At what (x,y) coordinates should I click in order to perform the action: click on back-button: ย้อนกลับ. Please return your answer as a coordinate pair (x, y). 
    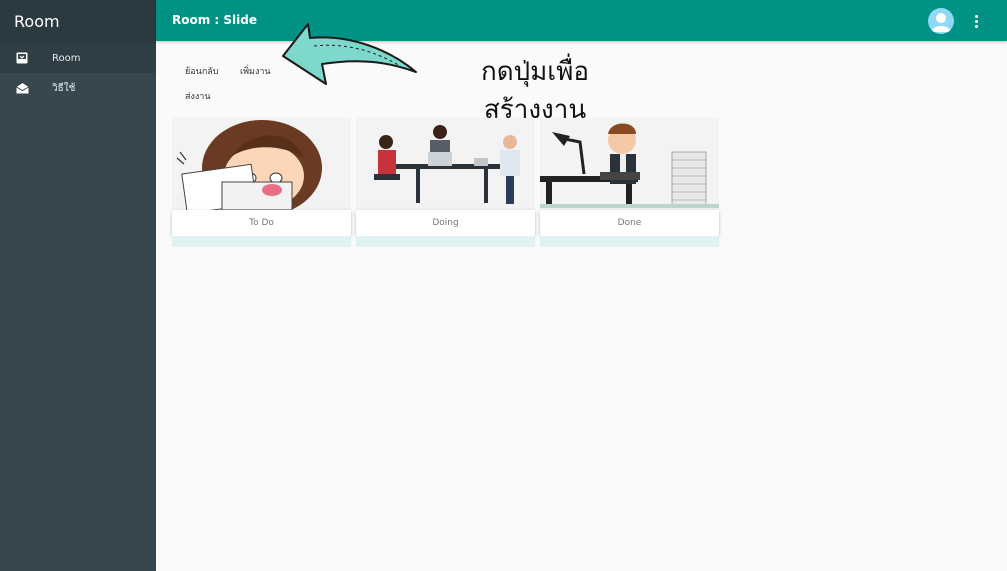
    Looking at the image, I should click on (202, 71).